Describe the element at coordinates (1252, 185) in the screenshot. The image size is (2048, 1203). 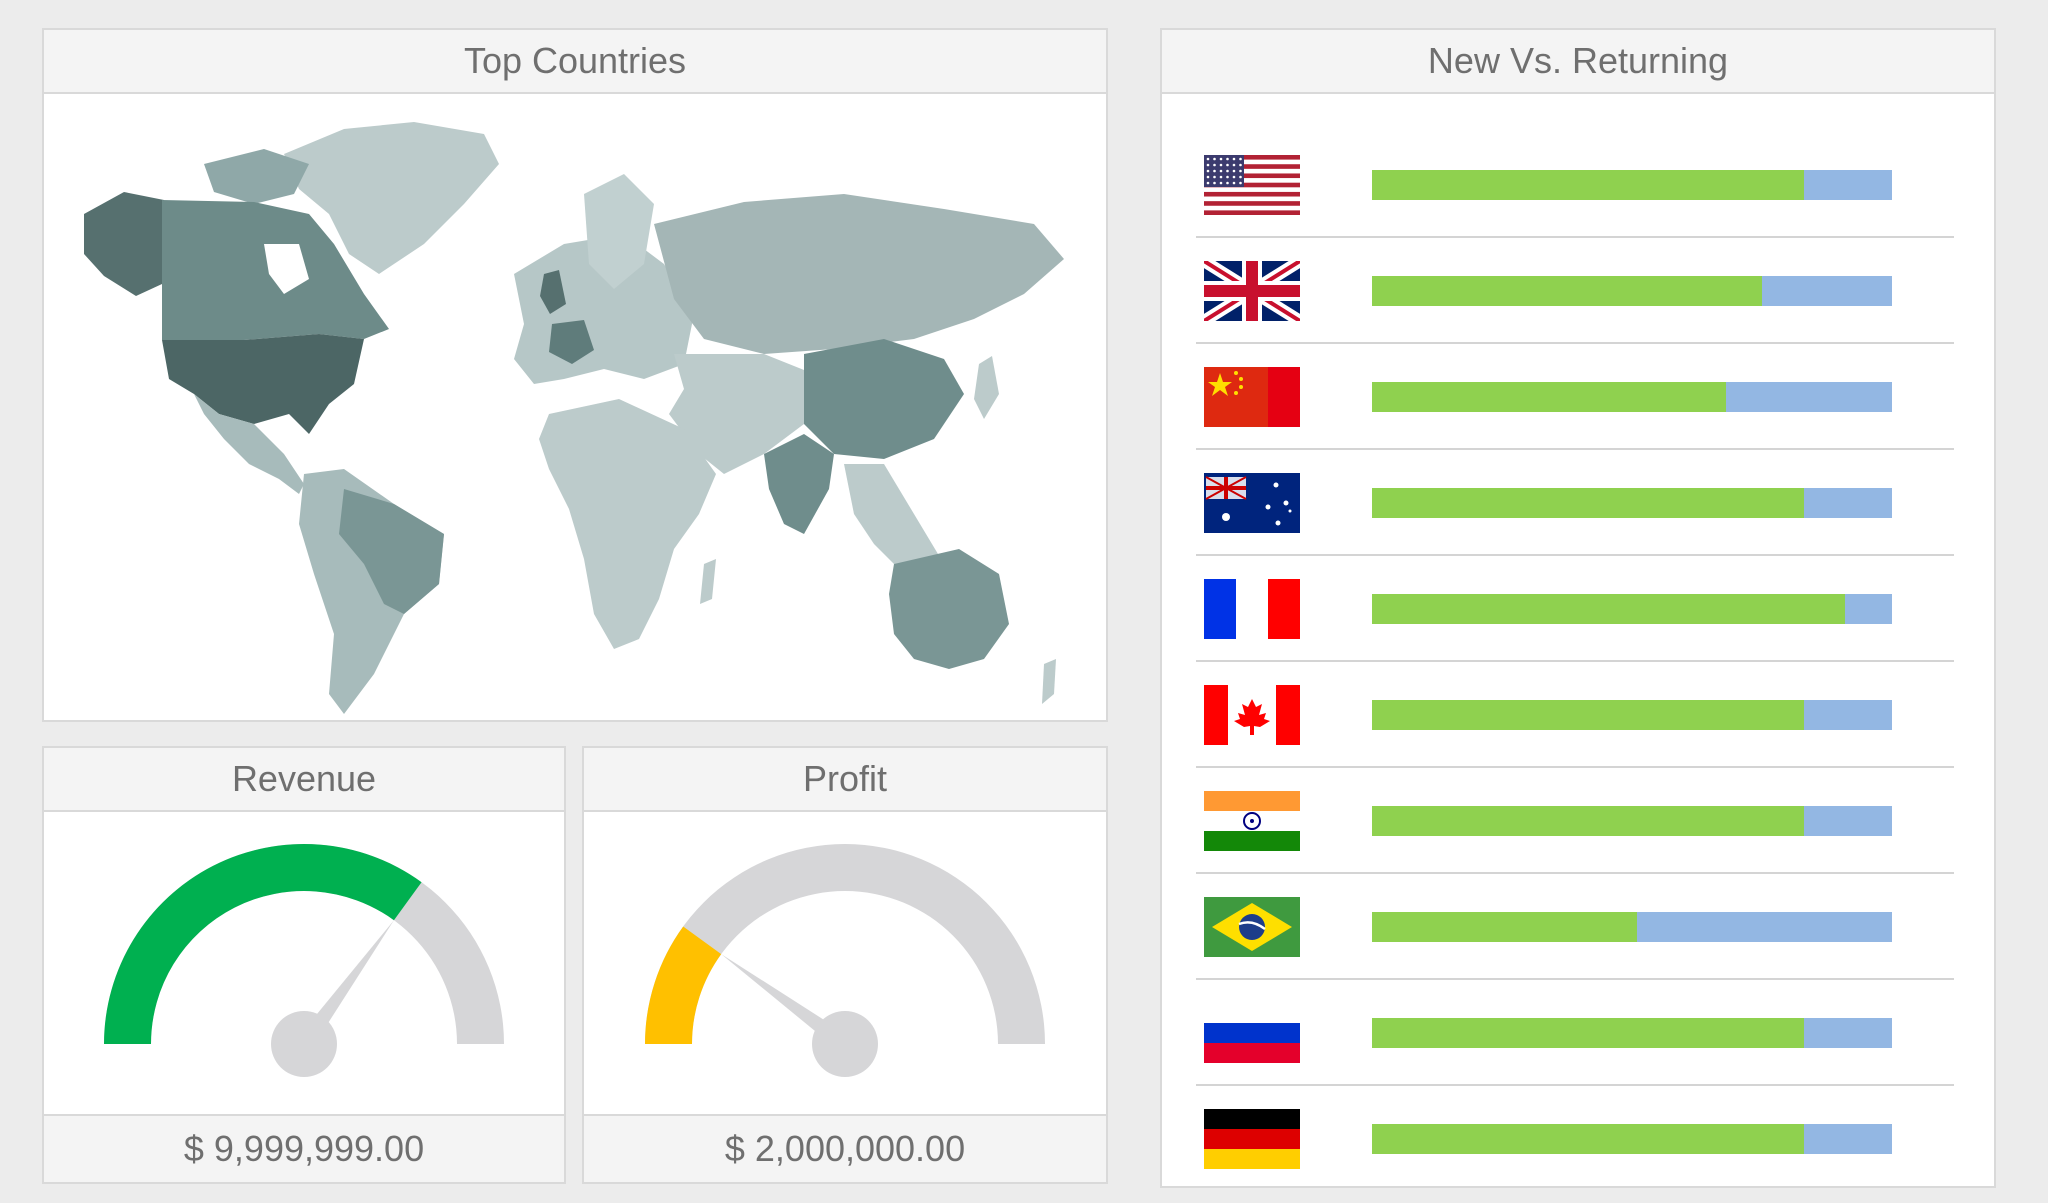
I see `us-flag-icon` at that location.